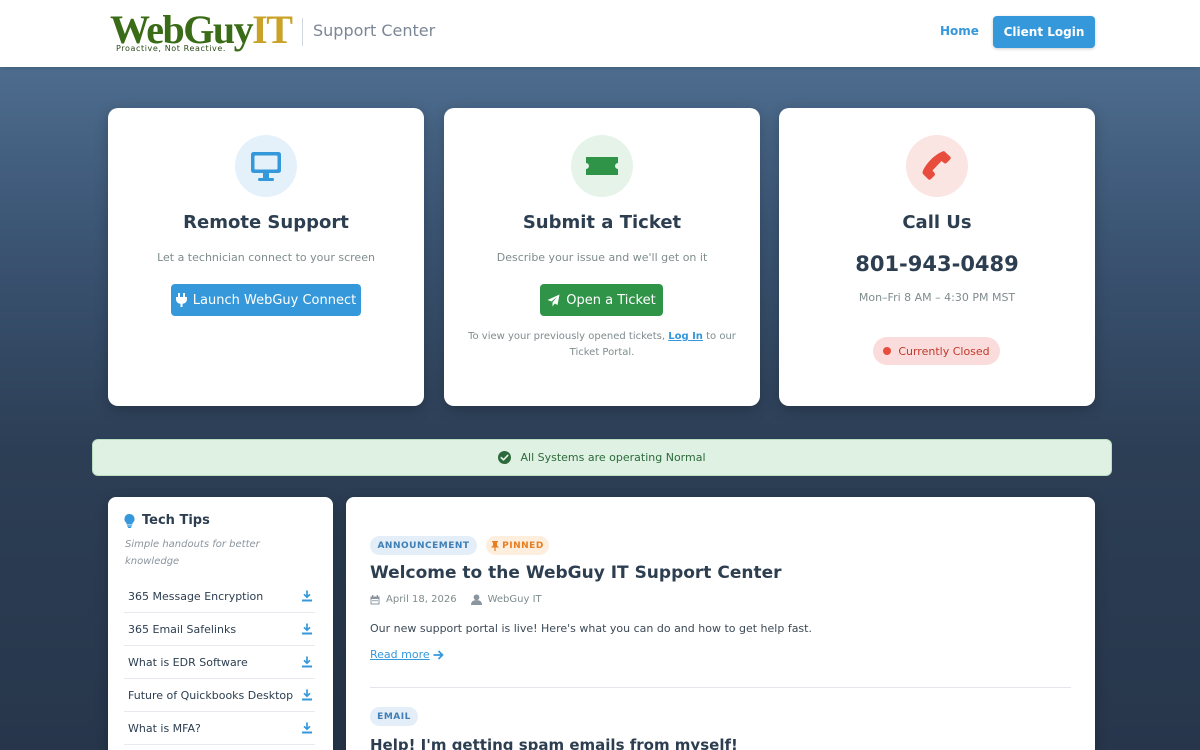 This screenshot has height=750, width=1200. I want to click on announcement-tag: ANNOUNCEMENT, so click(423, 545).